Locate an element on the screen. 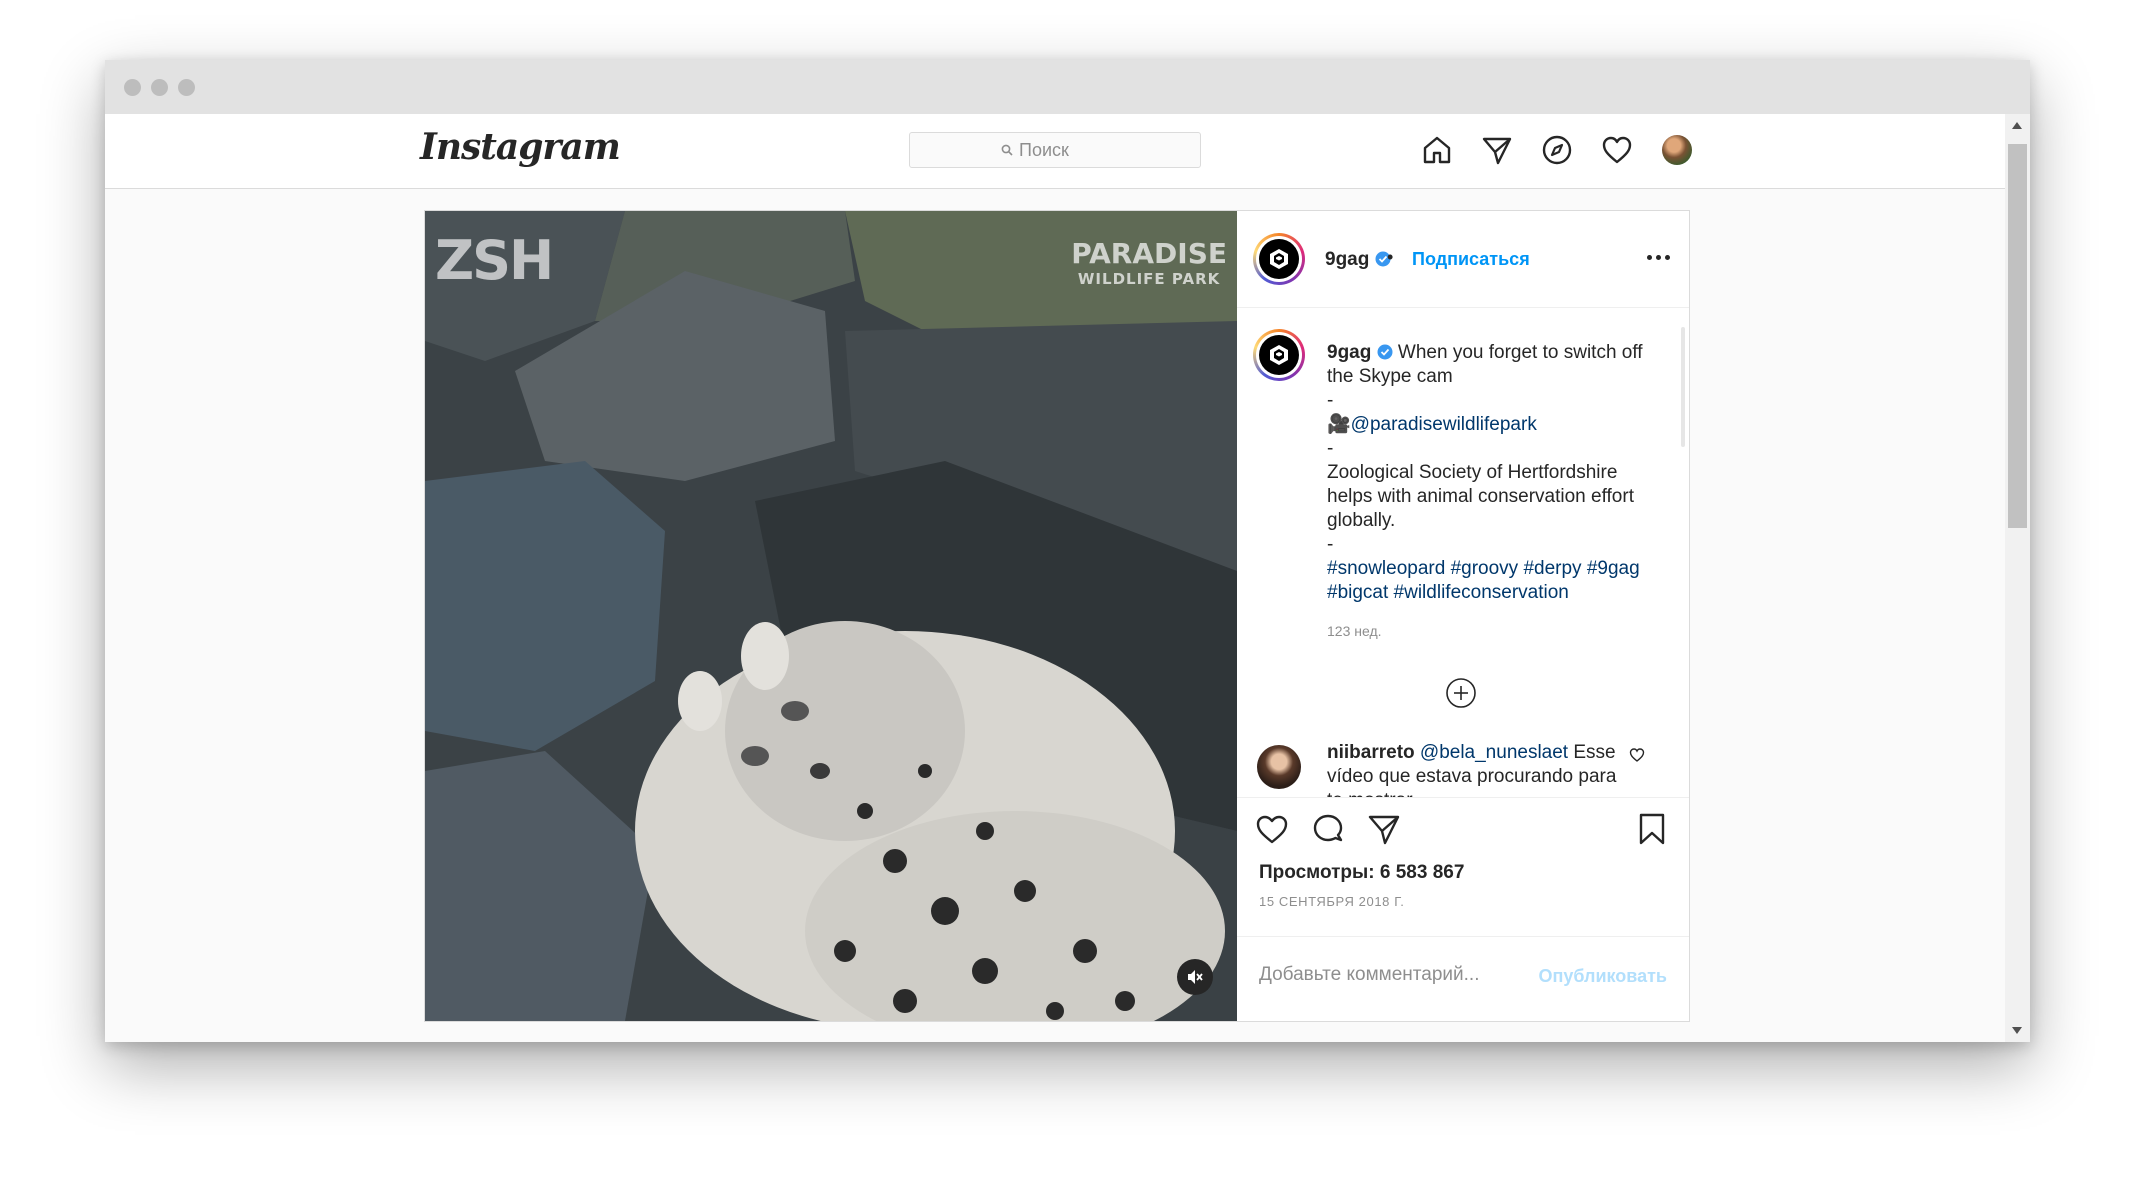 This screenshot has width=2130, height=1188. watermark-line-2: WILDLIFE PARK is located at coordinates (1149, 279).